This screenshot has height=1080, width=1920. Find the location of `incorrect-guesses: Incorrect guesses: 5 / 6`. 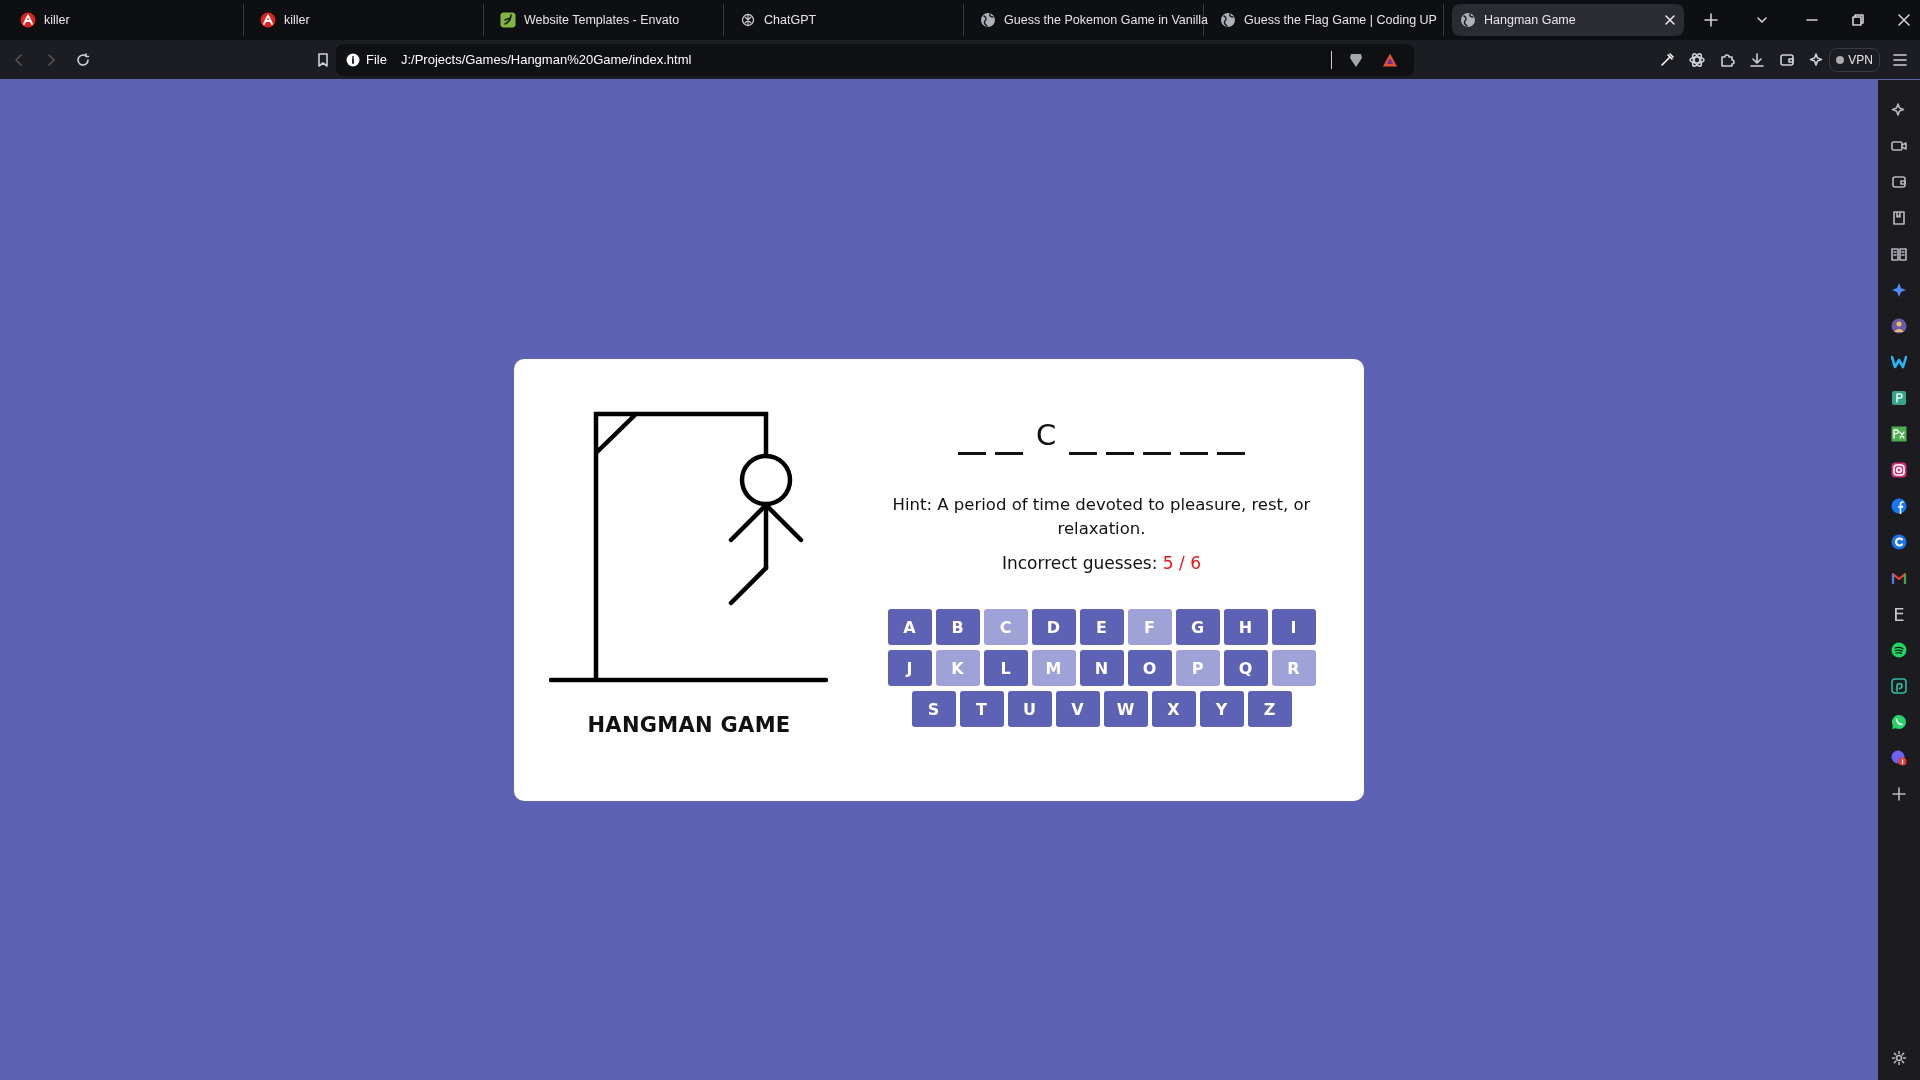

incorrect-guesses: Incorrect guesses: 5 / 6 is located at coordinates (1101, 563).